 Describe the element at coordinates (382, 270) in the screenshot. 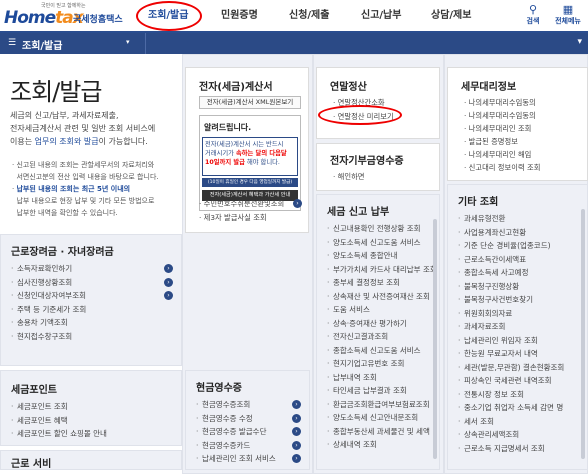

I see `list-item: 부가가치세 카드사 대리납부 조회` at that location.